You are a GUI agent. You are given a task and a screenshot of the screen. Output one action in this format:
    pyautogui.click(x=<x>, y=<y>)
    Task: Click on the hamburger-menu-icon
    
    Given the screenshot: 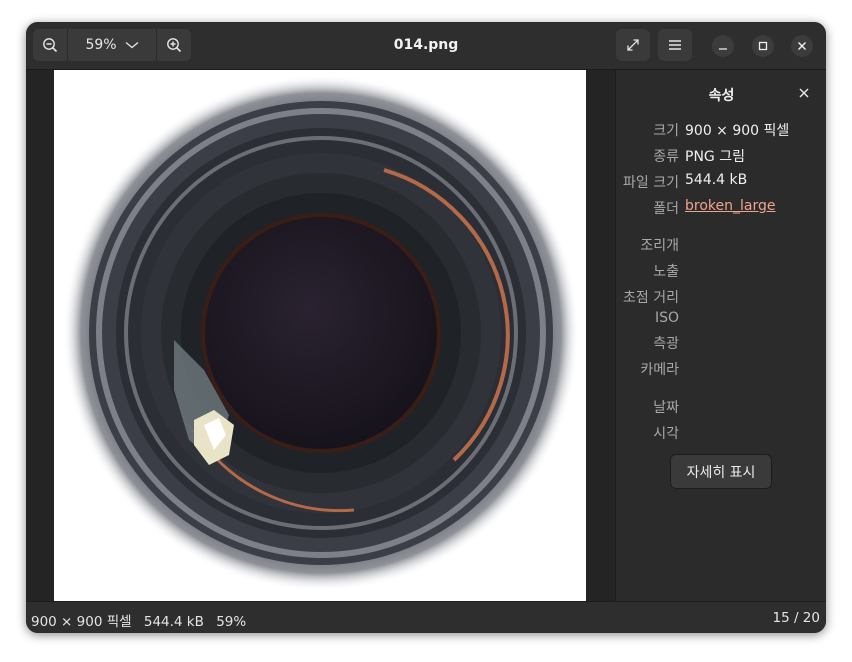 What is the action you would take?
    pyautogui.click(x=675, y=45)
    